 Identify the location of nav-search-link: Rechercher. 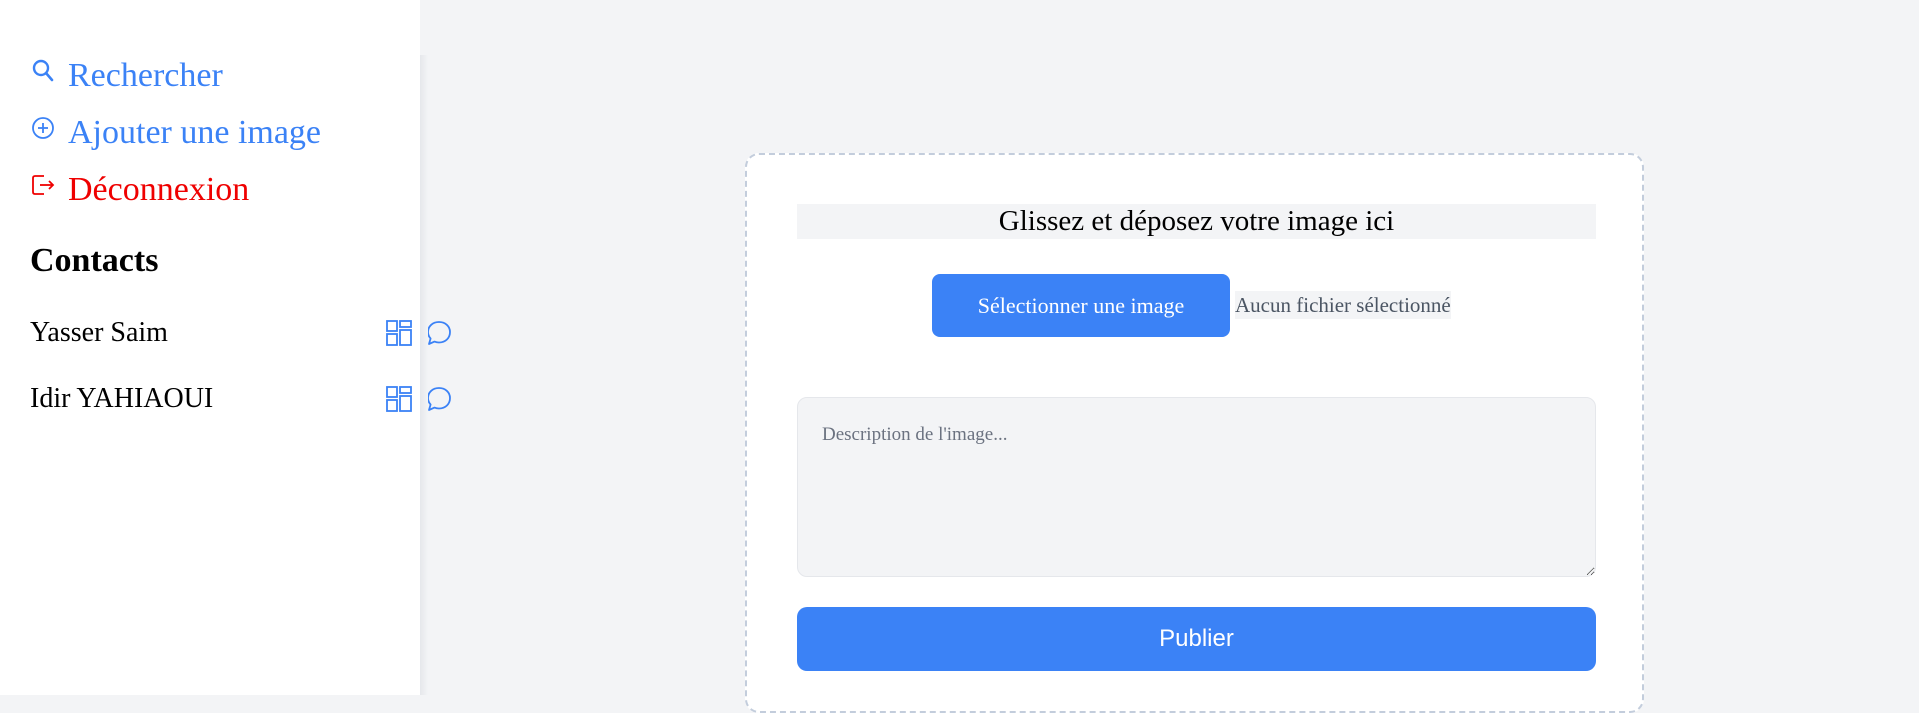
(126, 76).